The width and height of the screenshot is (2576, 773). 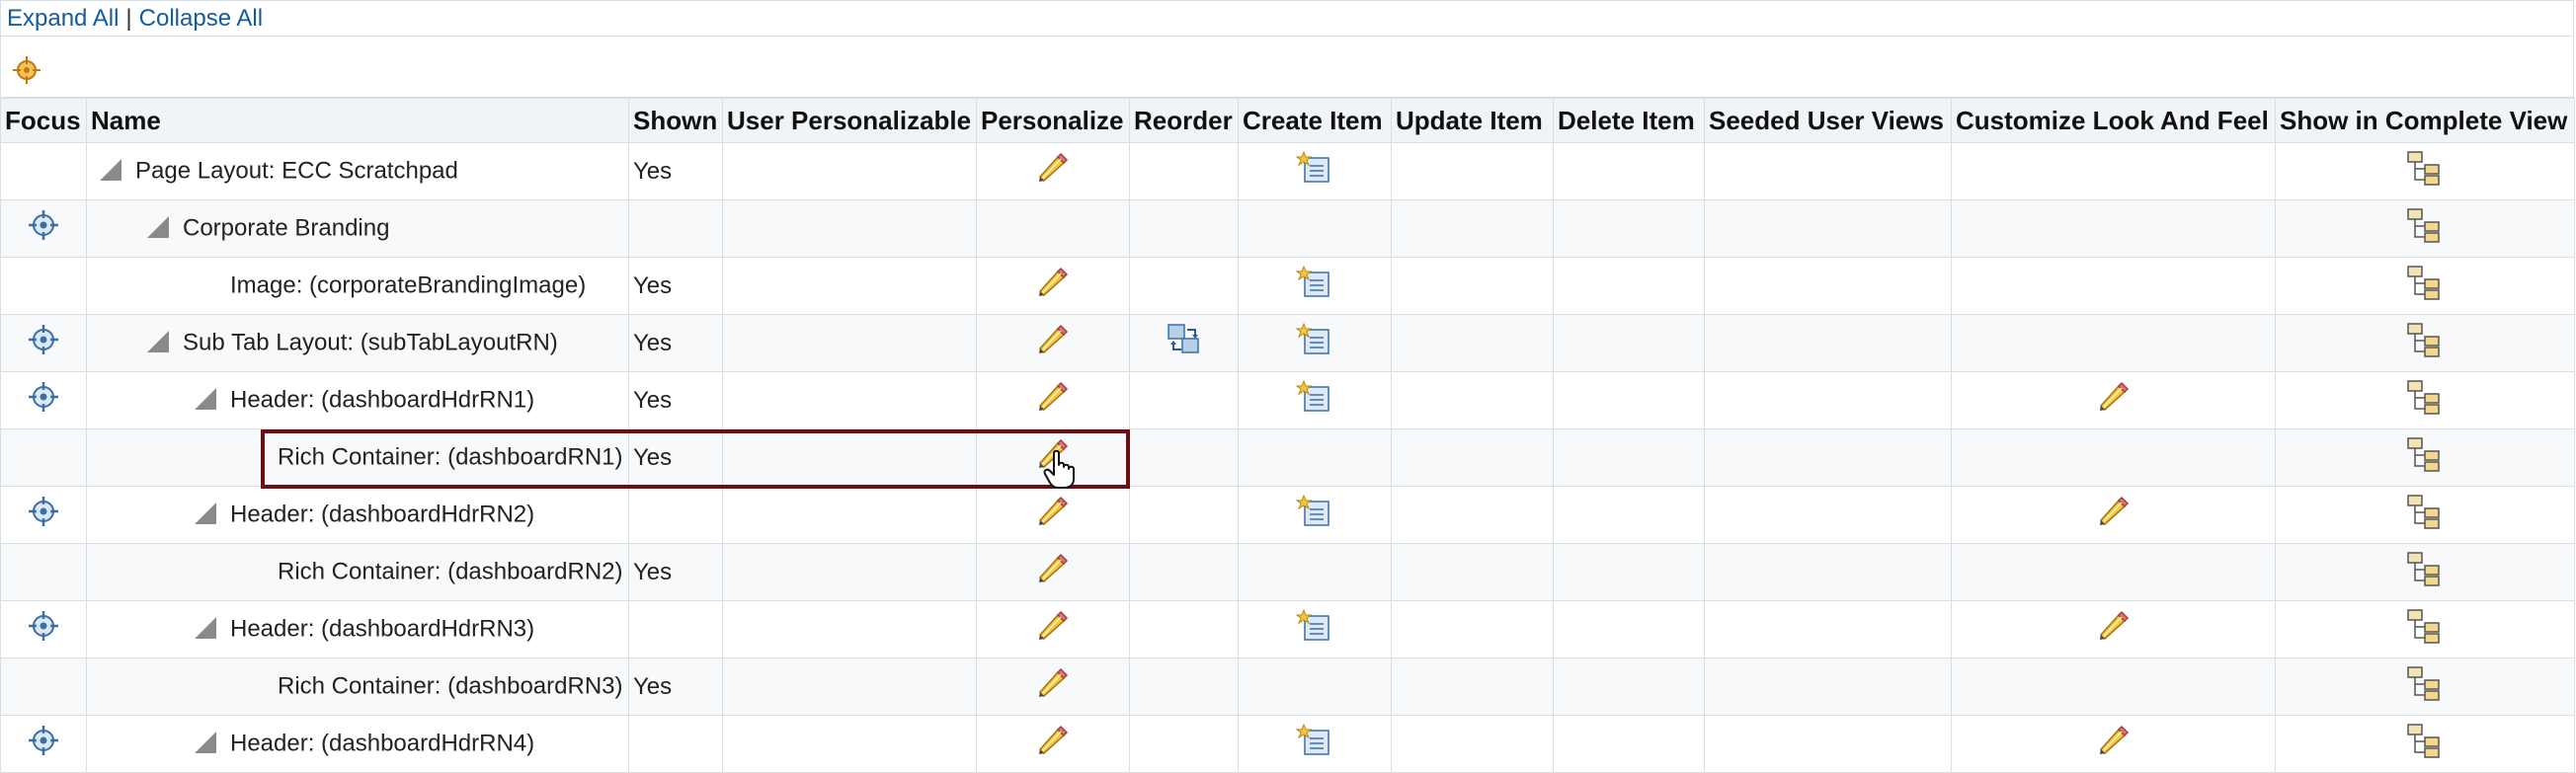 I want to click on column-header-create-item: Create Item, so click(x=1315, y=120).